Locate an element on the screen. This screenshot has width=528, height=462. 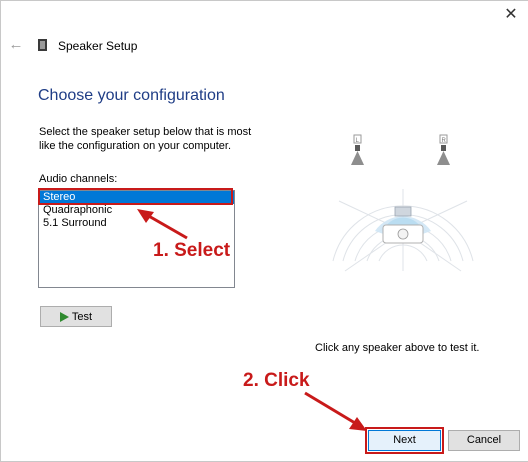
cancel-button: Cancel is located at coordinates (484, 440).